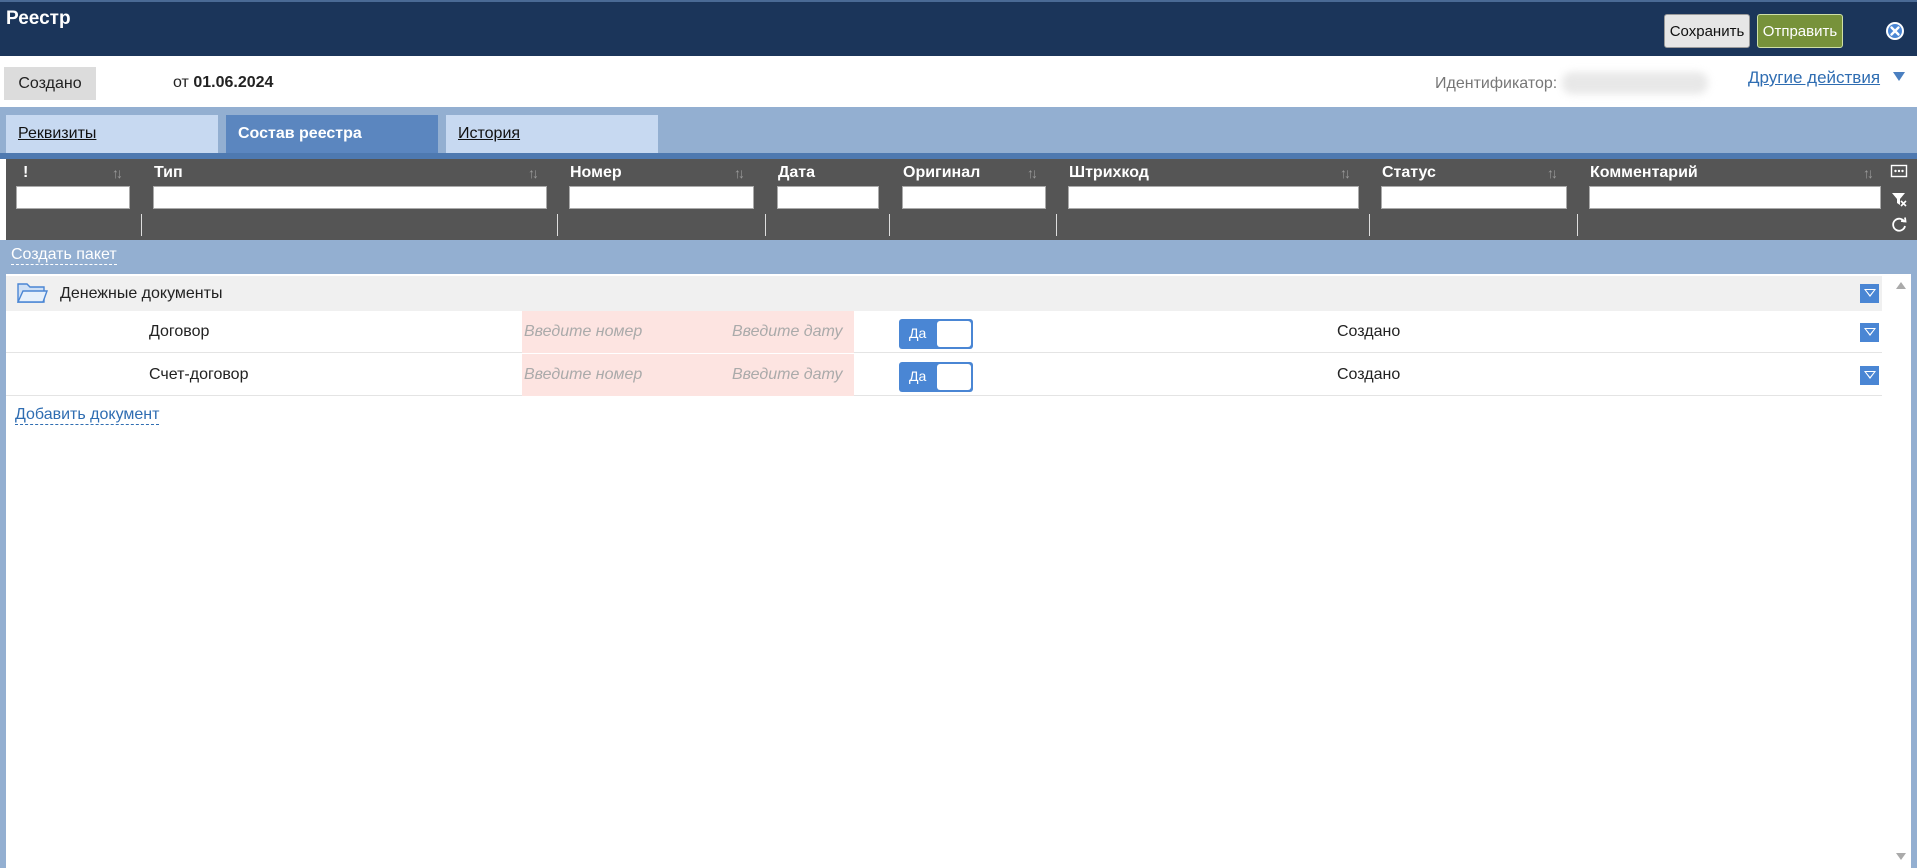  Describe the element at coordinates (64, 255) in the screenshot. I see `create-pack-link: Создать пакет` at that location.